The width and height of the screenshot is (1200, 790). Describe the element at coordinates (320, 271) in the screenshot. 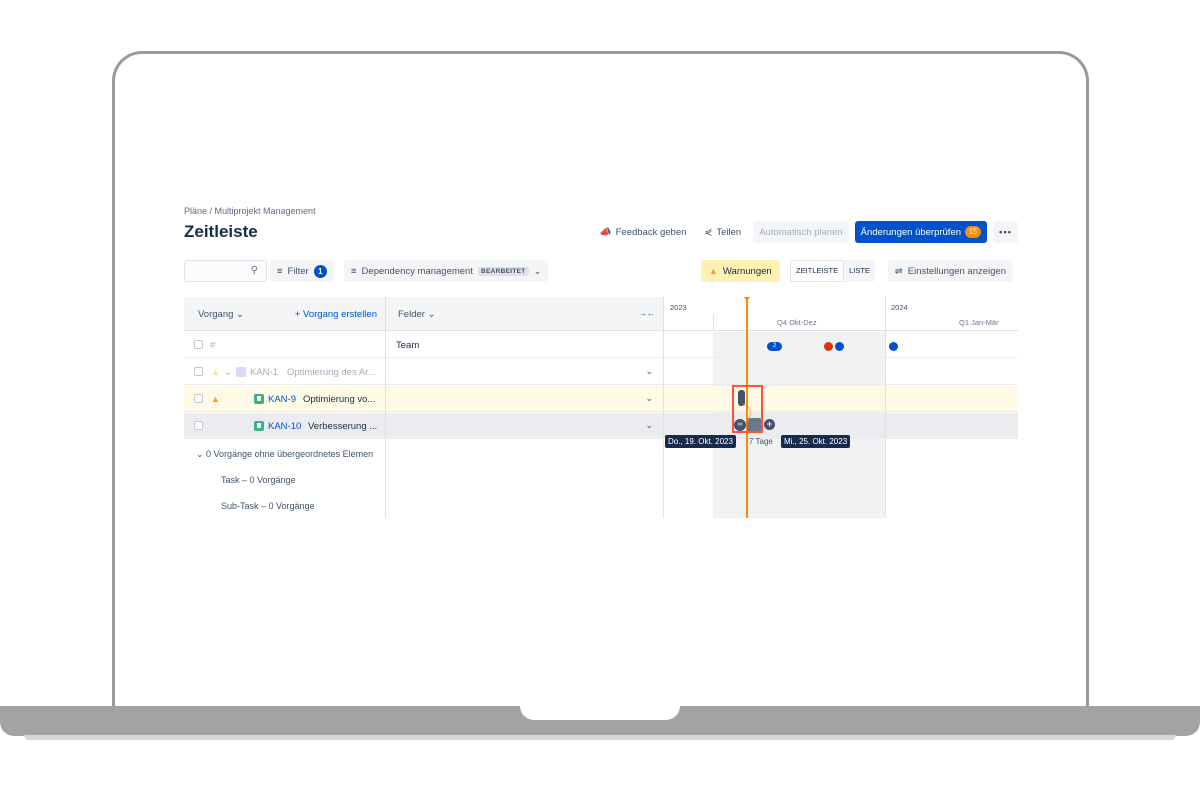

I see `filter-count-badge: 1` at that location.